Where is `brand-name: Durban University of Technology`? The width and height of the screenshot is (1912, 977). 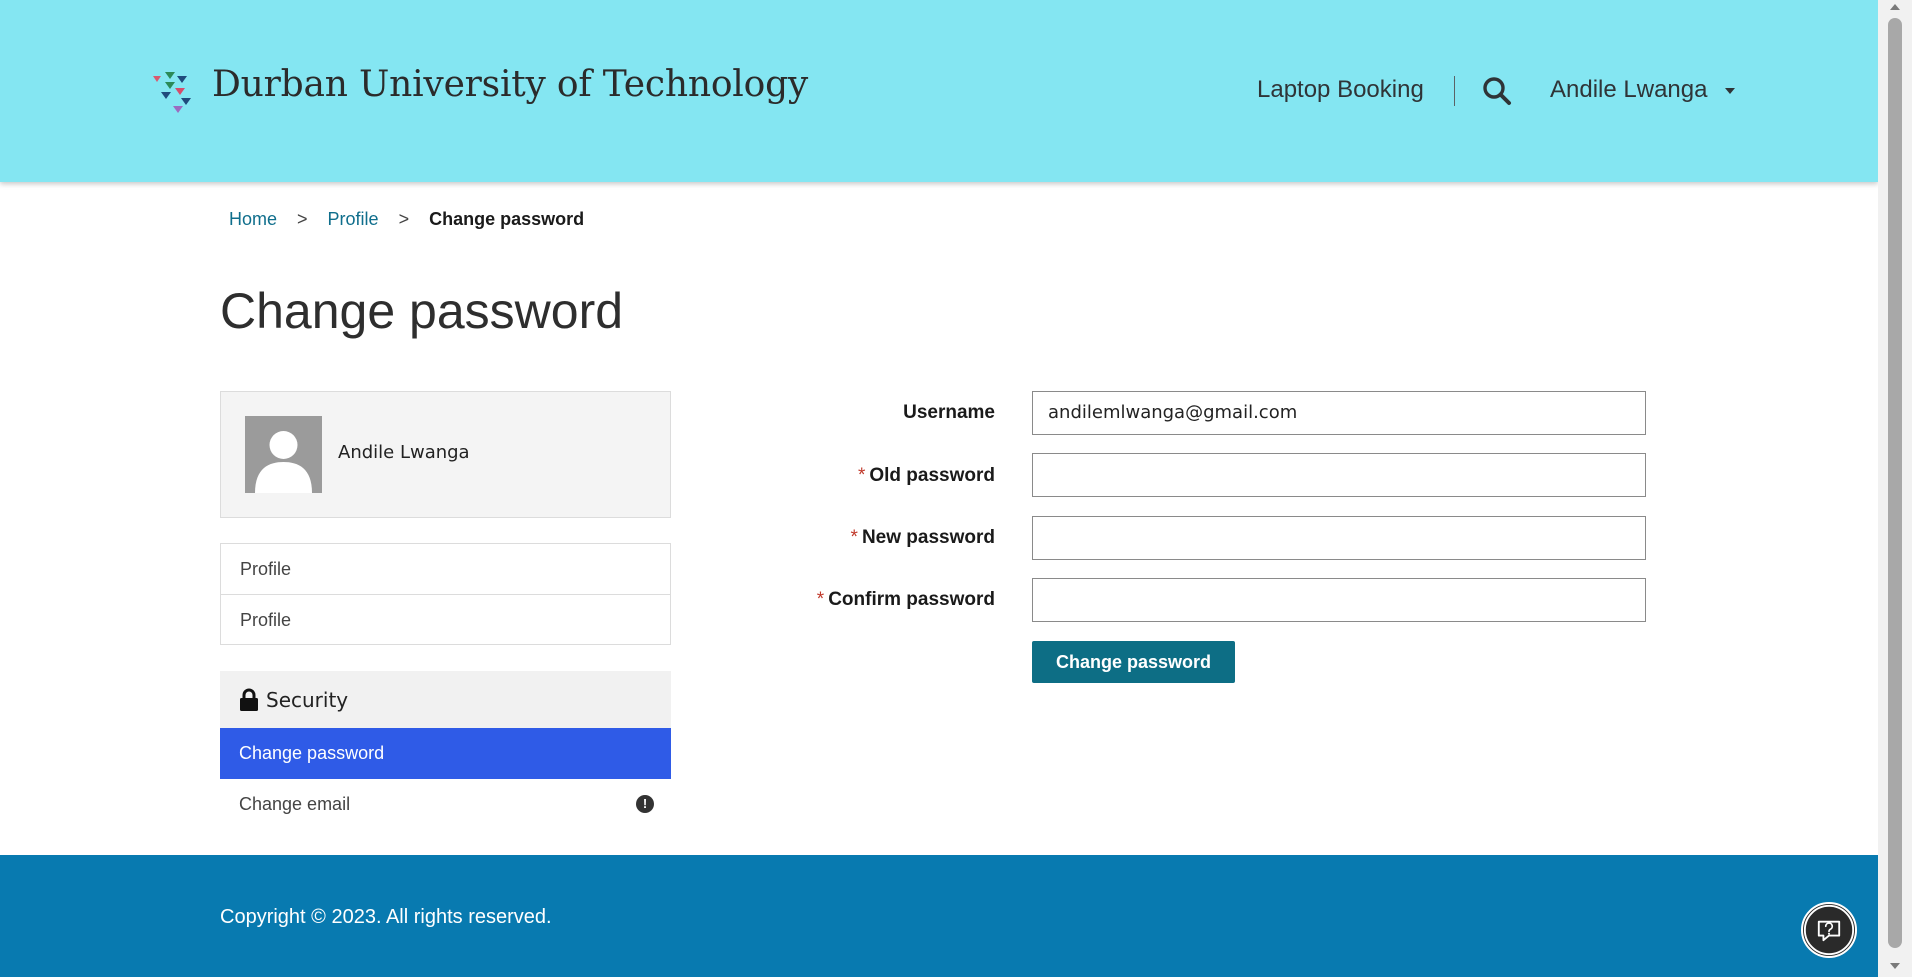 brand-name: Durban University of Technology is located at coordinates (510, 84).